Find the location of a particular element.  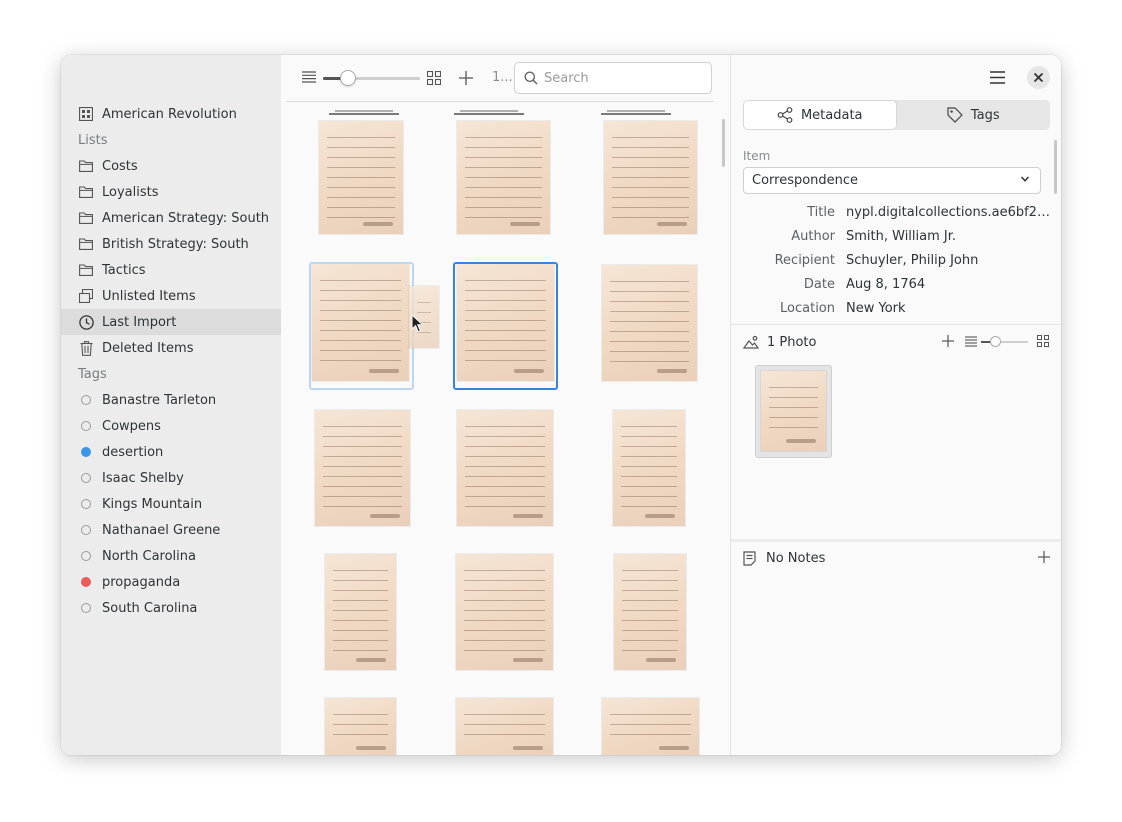

field-recipient: Recipient Schuyler, Philip John is located at coordinates (896, 264).